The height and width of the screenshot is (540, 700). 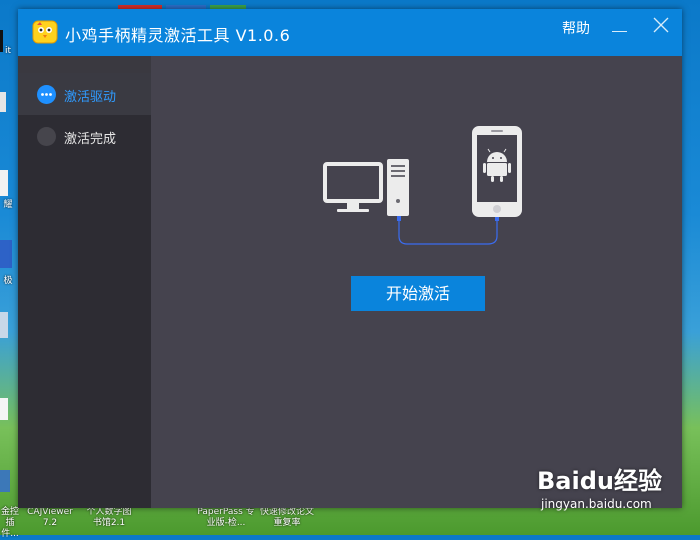 I want to click on sidebar-item-activation-complete: 激活完成, so click(x=84, y=136).